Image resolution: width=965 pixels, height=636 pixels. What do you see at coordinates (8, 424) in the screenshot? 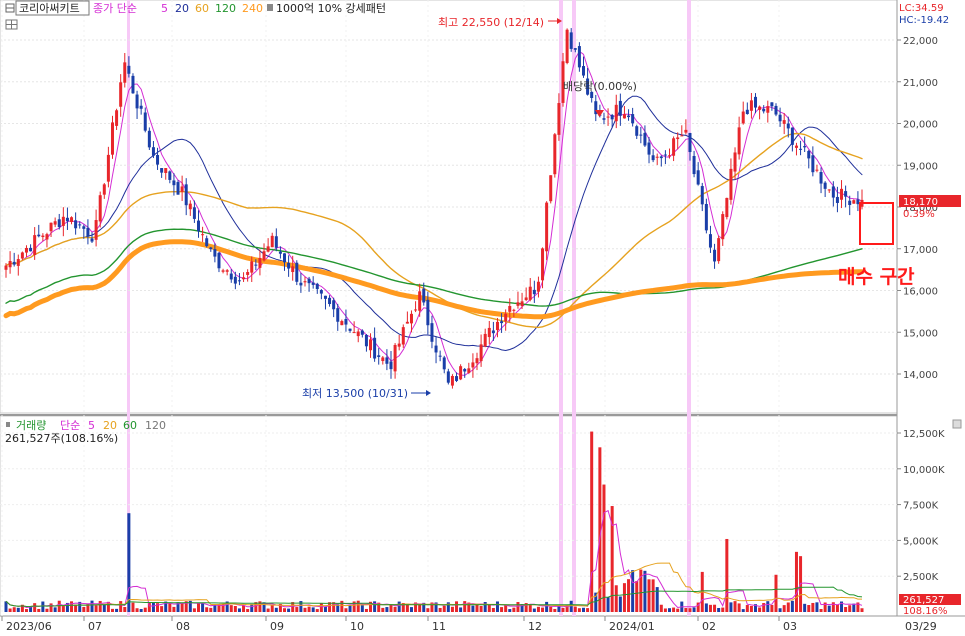
I see `volume-menu-icon` at bounding box center [8, 424].